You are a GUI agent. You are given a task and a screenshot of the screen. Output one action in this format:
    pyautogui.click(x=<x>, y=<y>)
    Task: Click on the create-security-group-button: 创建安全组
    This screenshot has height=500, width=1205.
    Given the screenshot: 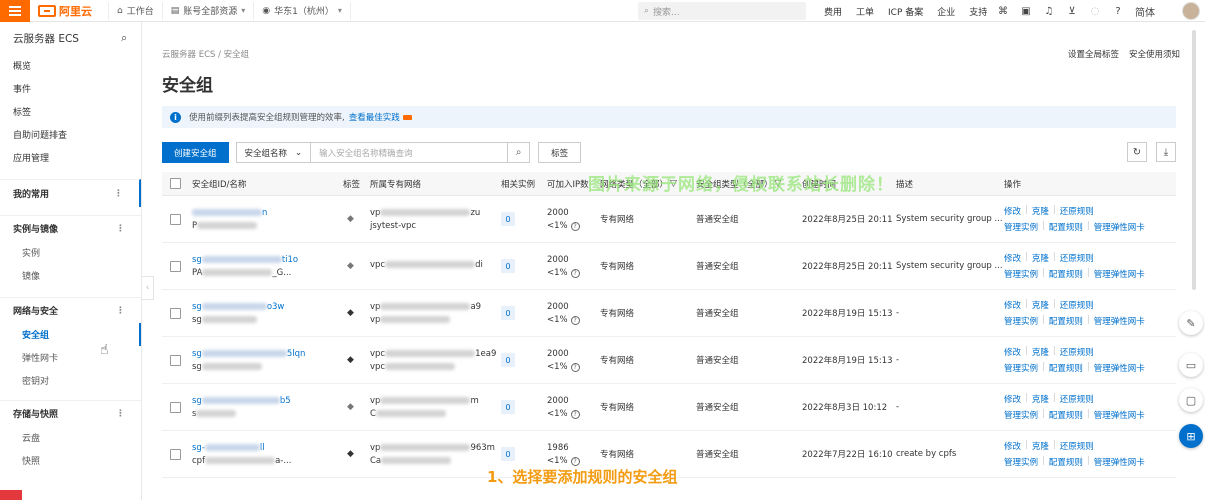 What is the action you would take?
    pyautogui.click(x=195, y=152)
    